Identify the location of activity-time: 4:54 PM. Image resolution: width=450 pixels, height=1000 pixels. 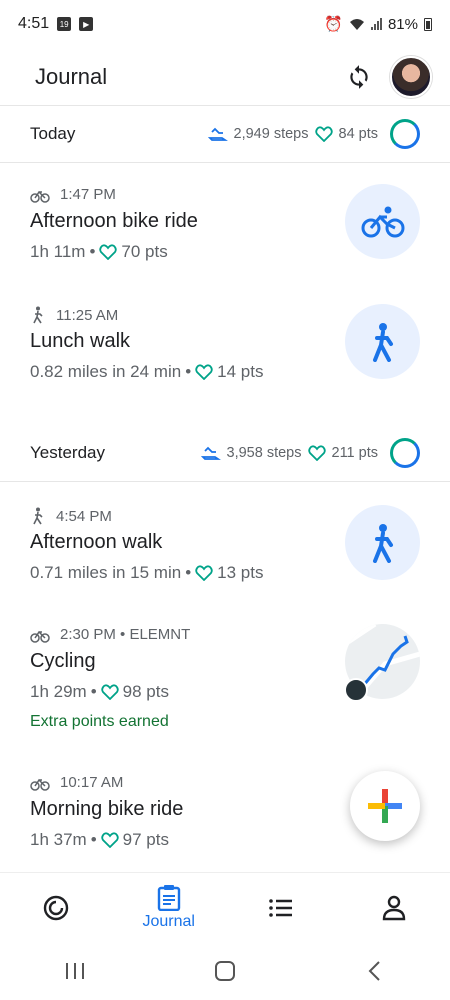
(84, 516).